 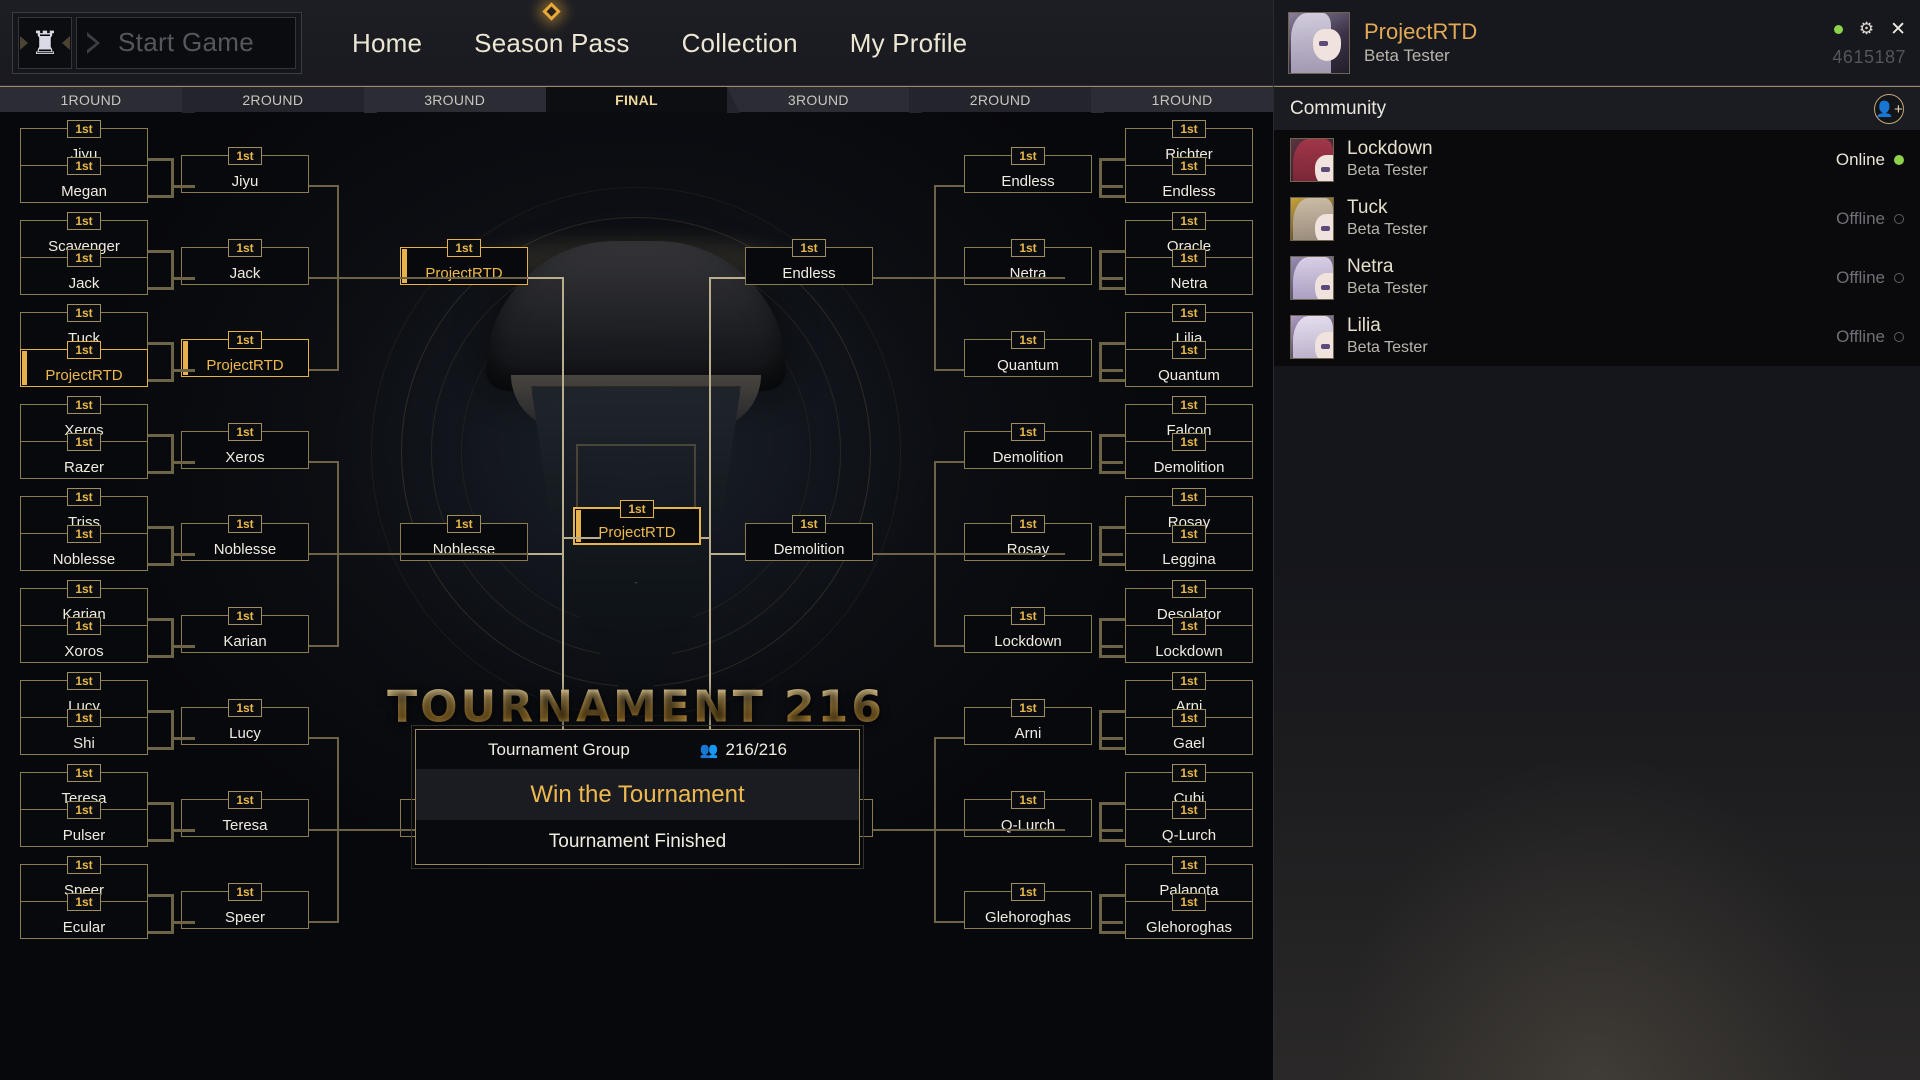 I want to click on bracket-match-cell: 1st Teresa, so click(x=245, y=814).